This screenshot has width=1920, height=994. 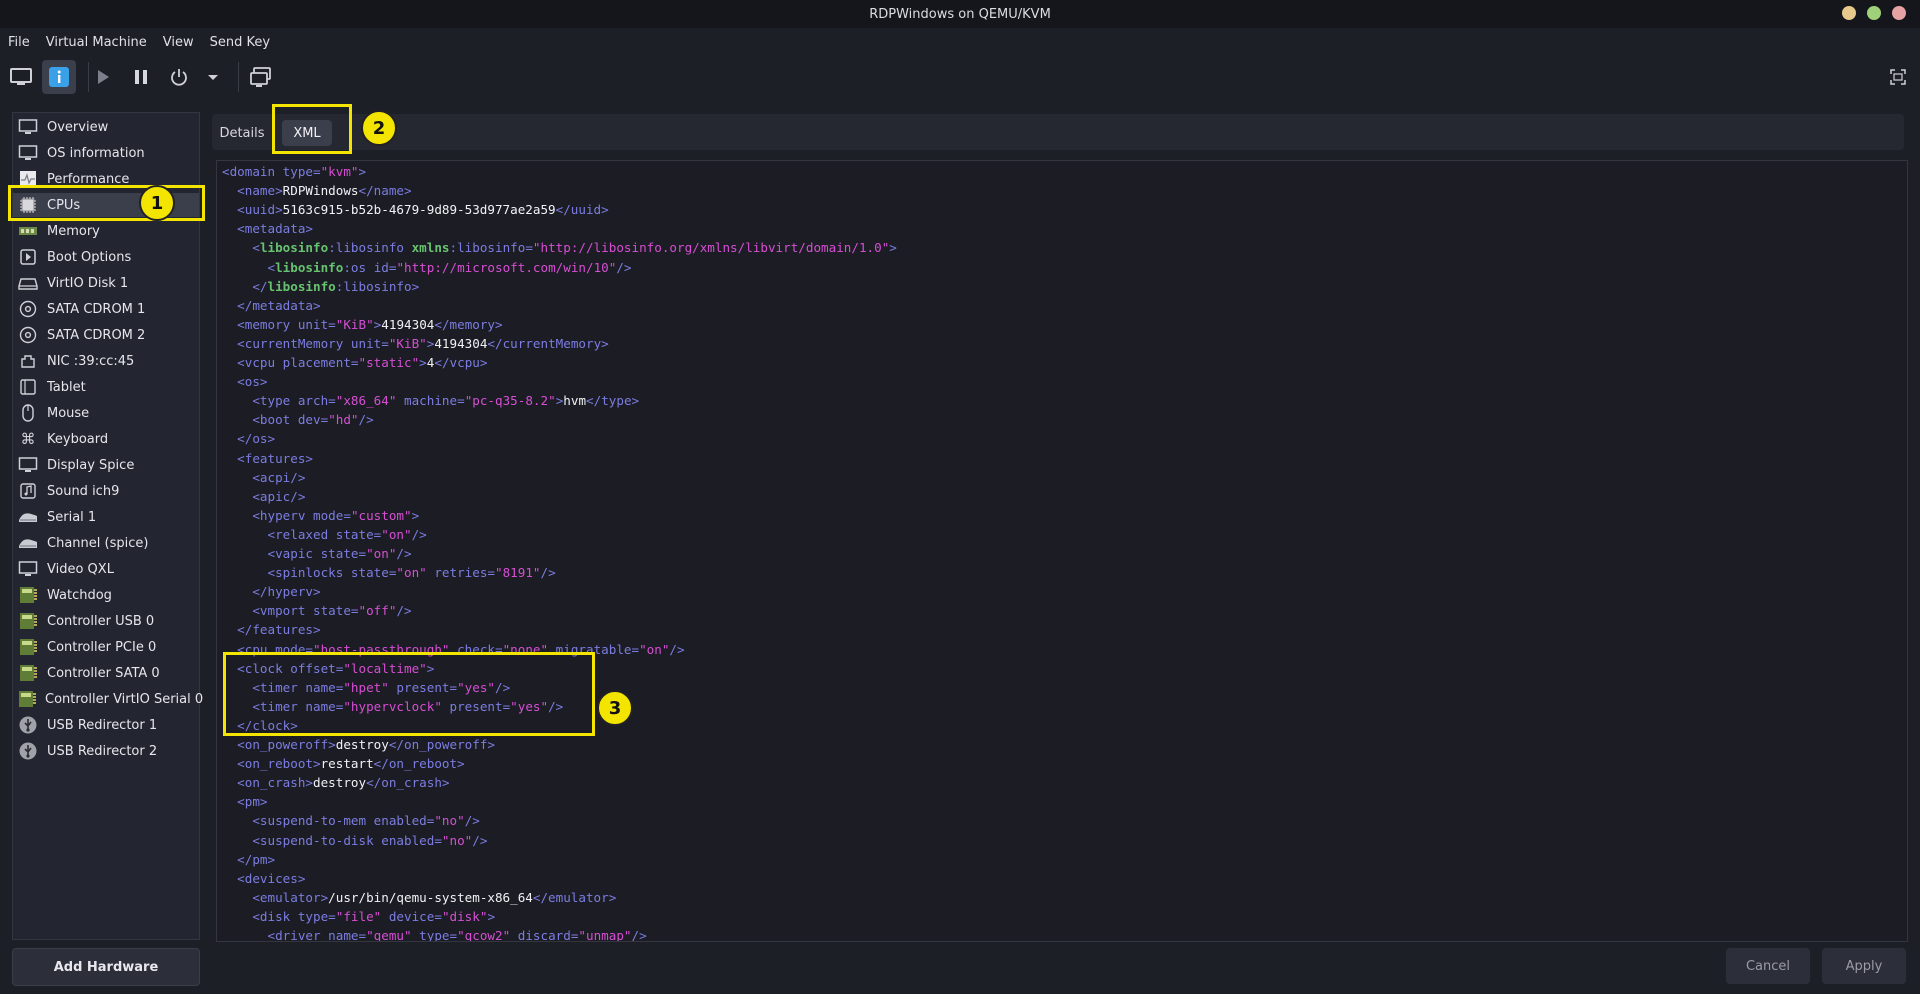 I want to click on xml-token: "KiB", so click(x=407, y=343).